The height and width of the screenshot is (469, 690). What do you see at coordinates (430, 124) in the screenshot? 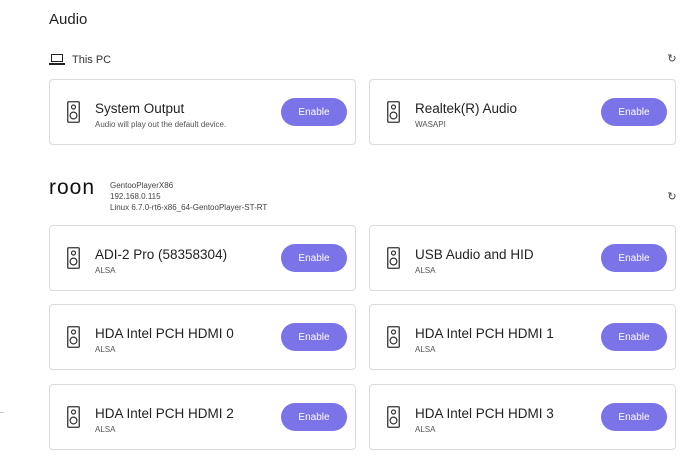
I see `device-subtitle: WASAPI` at bounding box center [430, 124].